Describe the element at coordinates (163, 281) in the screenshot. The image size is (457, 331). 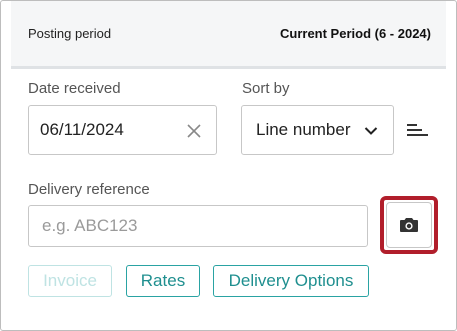
I see `rates-button: Rates` at that location.